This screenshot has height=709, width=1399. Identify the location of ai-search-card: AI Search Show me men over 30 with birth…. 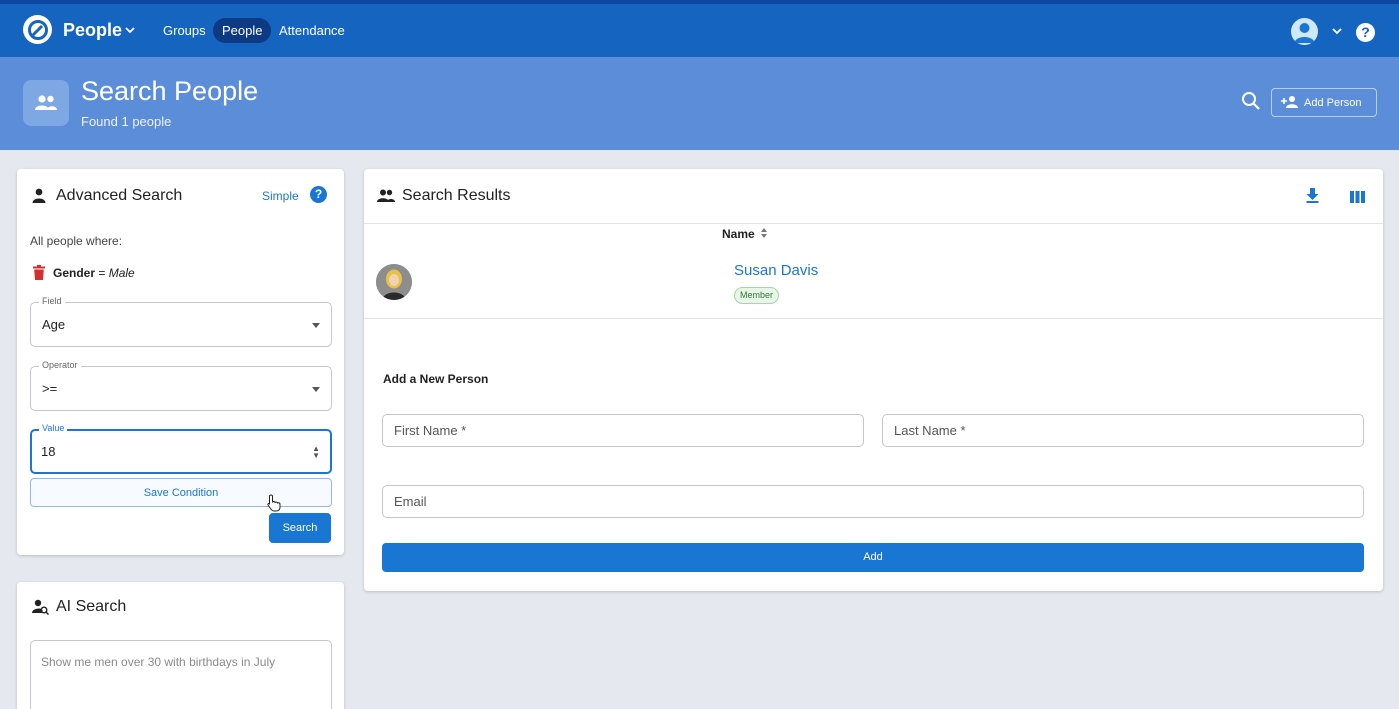
(180, 645).